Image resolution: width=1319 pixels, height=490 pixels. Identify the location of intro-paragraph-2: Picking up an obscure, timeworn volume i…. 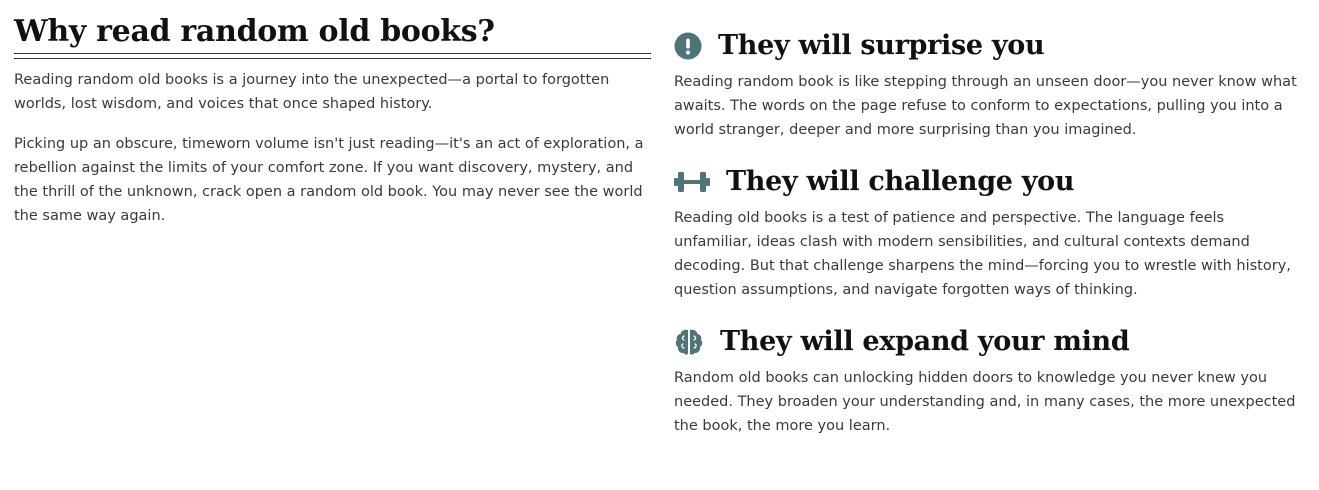
(329, 180).